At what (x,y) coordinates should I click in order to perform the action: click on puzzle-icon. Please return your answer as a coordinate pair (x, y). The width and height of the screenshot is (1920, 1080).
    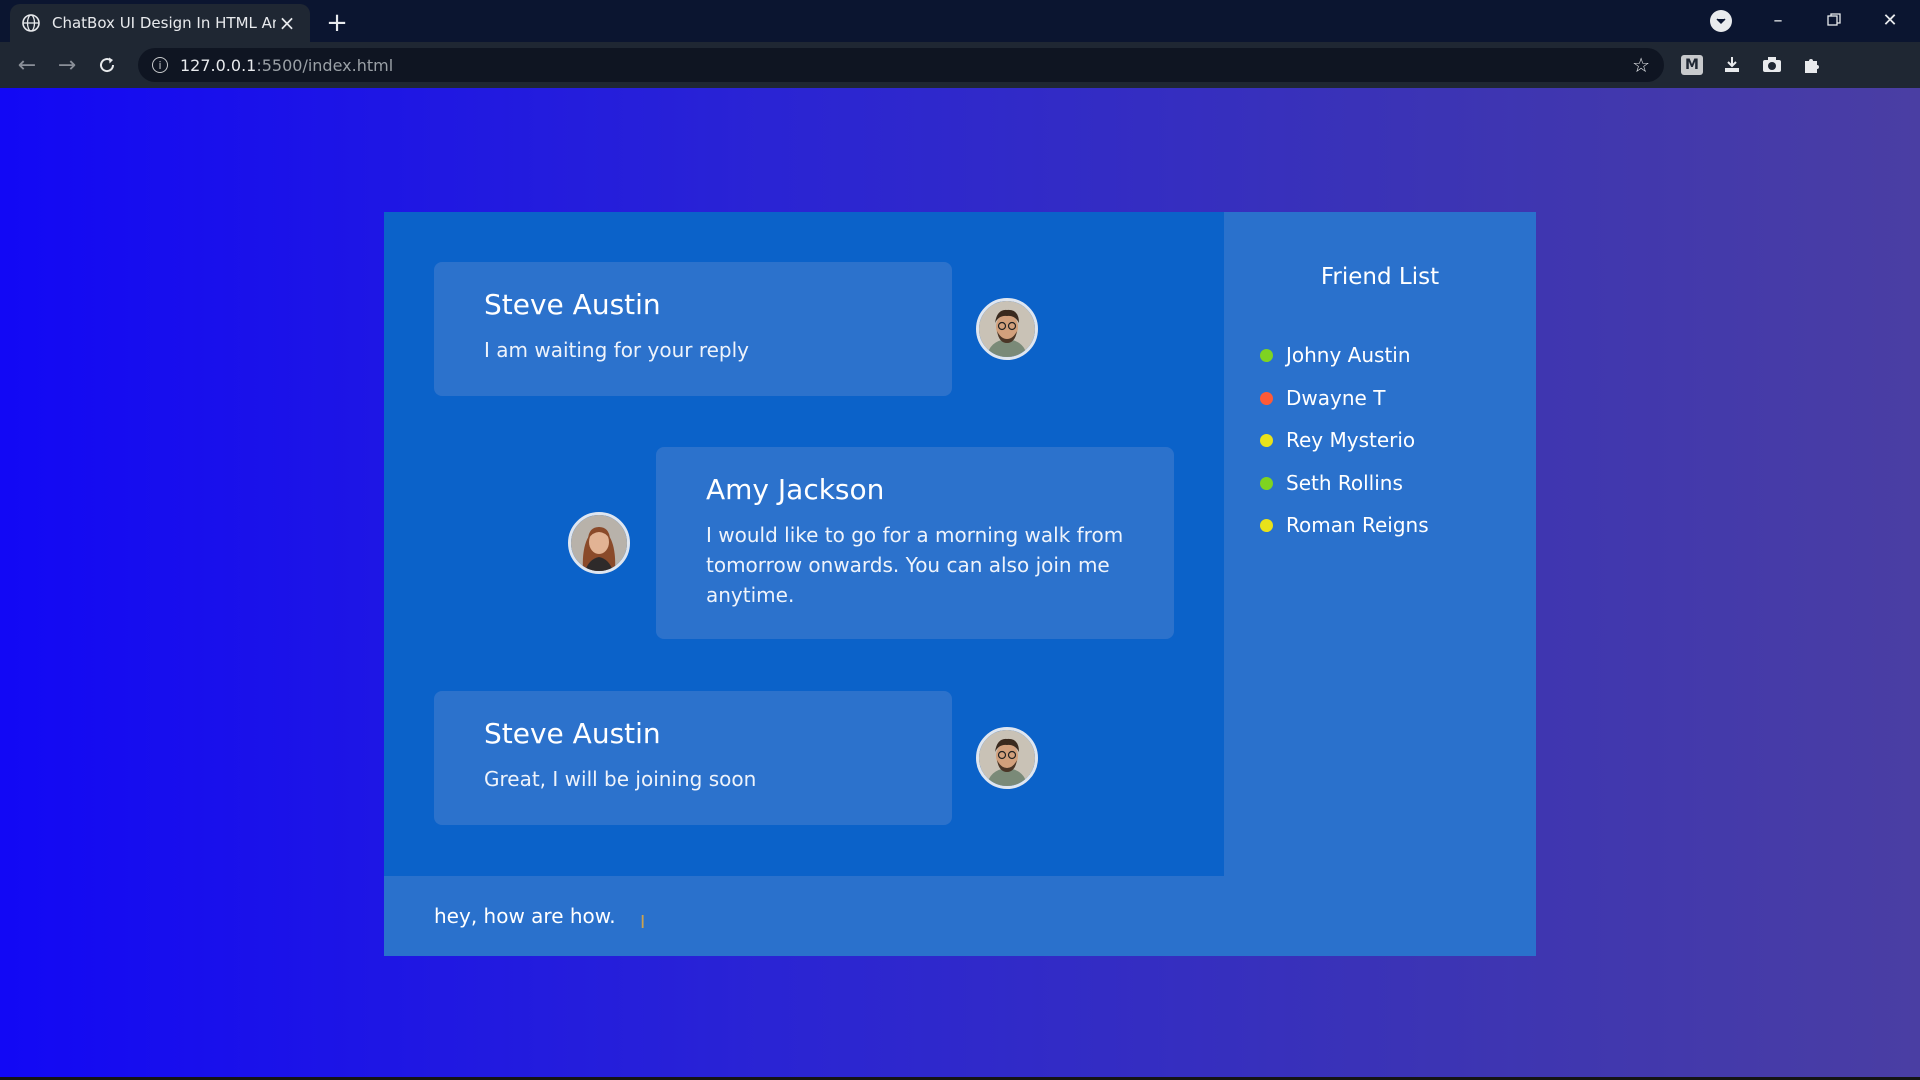
    Looking at the image, I should click on (1812, 65).